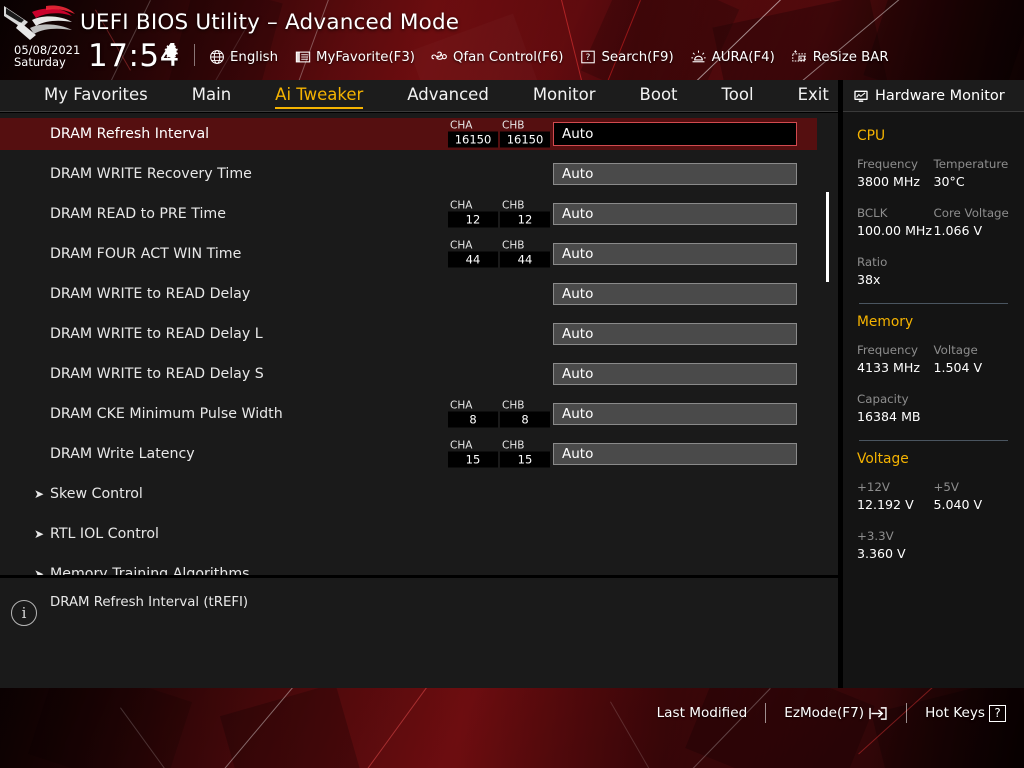  I want to click on hw-reading-row: +3.3V 3.360 V, so click(933, 545).